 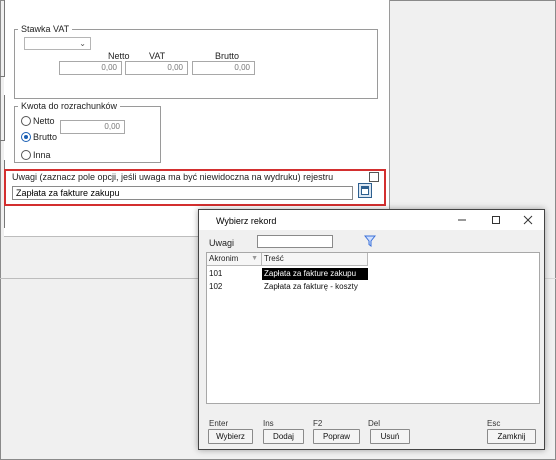 I want to click on shortcut-enter: Enter, so click(x=219, y=423).